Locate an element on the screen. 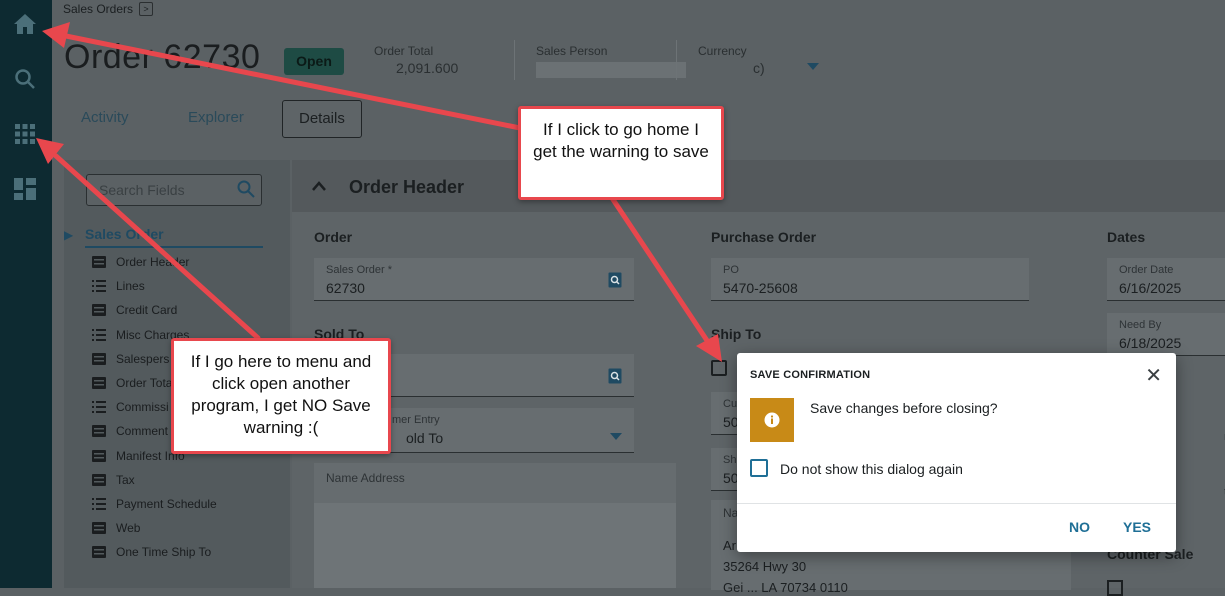 Image resolution: width=1225 pixels, height=596 pixels. customer-entry-value: old To is located at coordinates (424, 438).